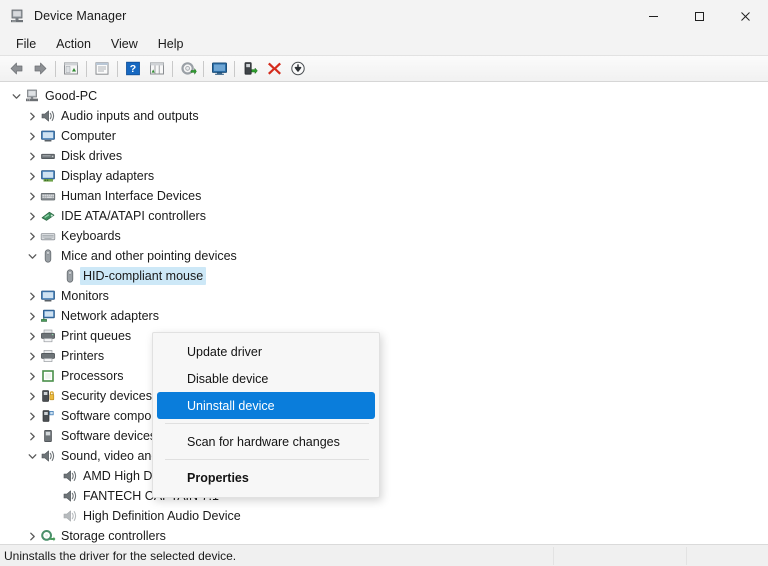 The width and height of the screenshot is (768, 566). What do you see at coordinates (384, 256) in the screenshot?
I see `tree-node-mice-and-other-pointing-devices: Mice and other pointing devices` at bounding box center [384, 256].